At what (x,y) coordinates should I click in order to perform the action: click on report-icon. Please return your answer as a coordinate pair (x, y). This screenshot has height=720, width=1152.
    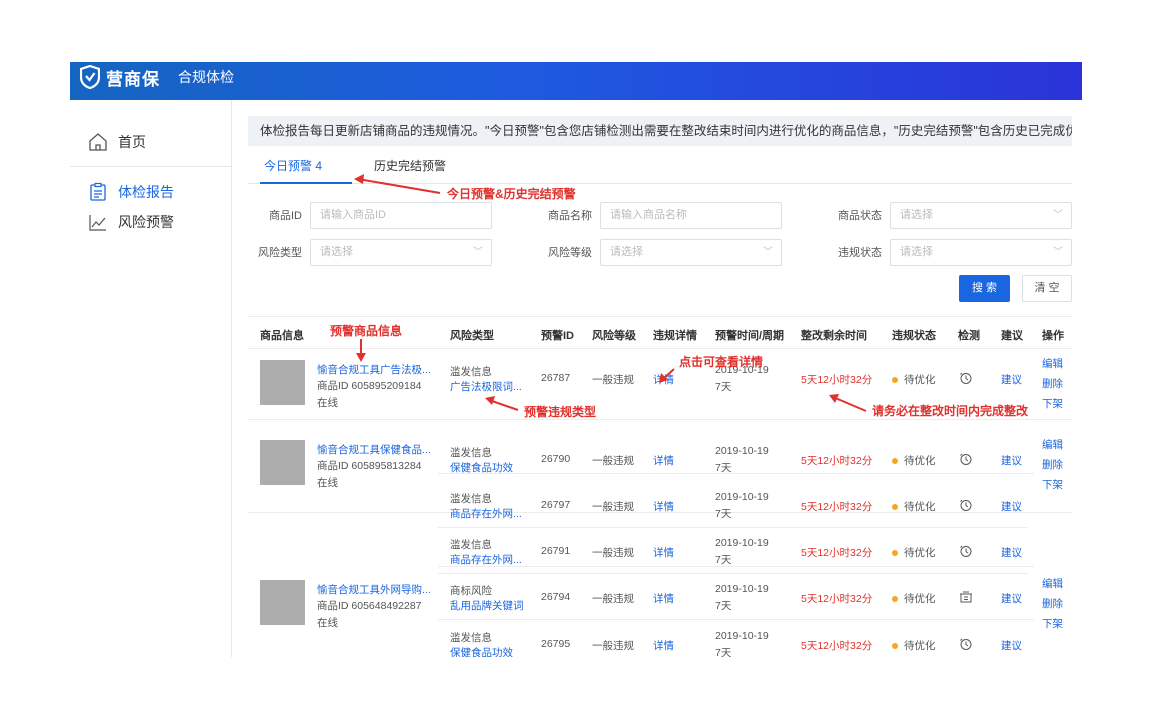
    Looking at the image, I should click on (98, 191).